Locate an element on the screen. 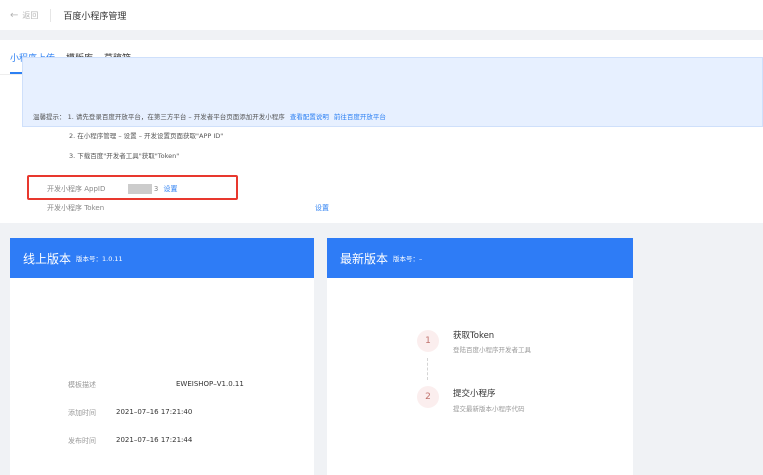  online-card-title: 线上版本 is located at coordinates (47, 258).